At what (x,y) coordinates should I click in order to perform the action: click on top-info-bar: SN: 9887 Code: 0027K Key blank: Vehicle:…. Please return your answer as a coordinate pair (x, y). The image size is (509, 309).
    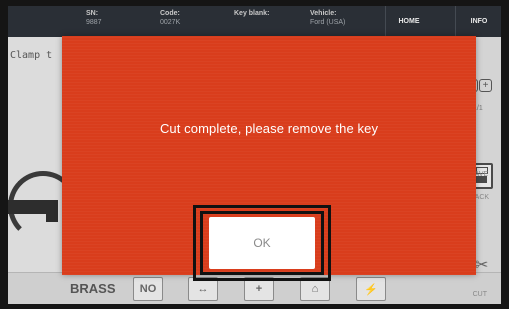
    Looking at the image, I should click on (254, 21).